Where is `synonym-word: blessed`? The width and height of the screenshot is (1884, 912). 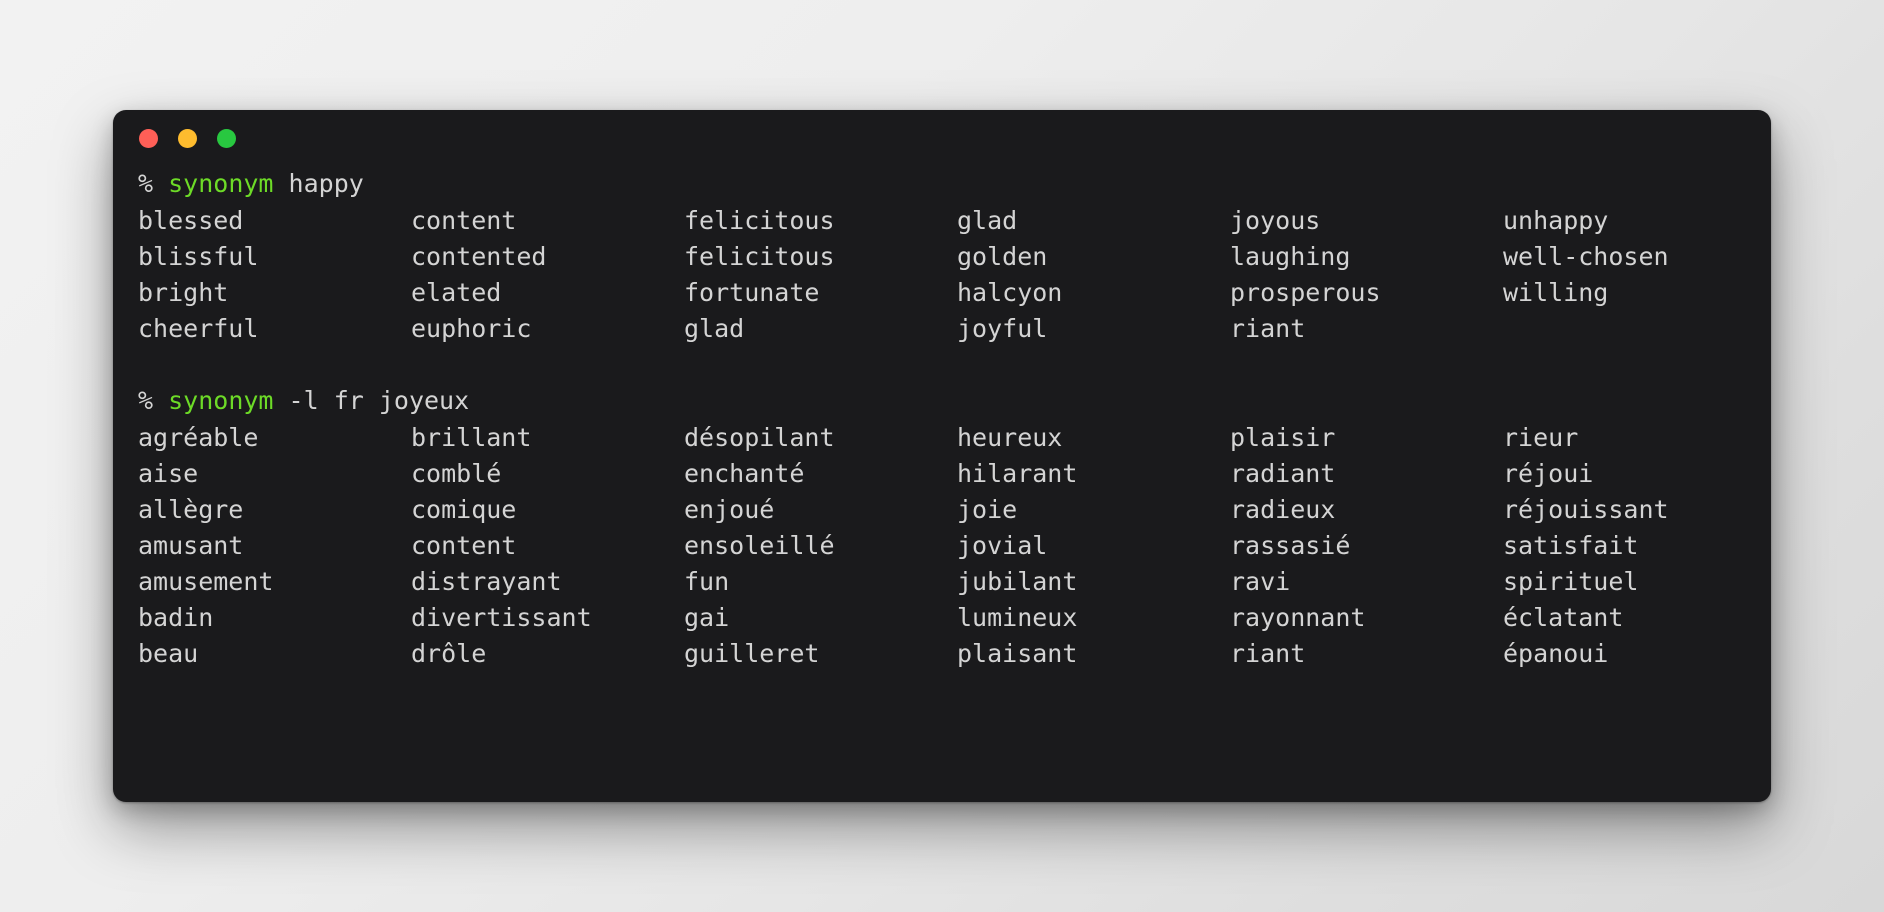
synonym-word: blessed is located at coordinates (191, 220).